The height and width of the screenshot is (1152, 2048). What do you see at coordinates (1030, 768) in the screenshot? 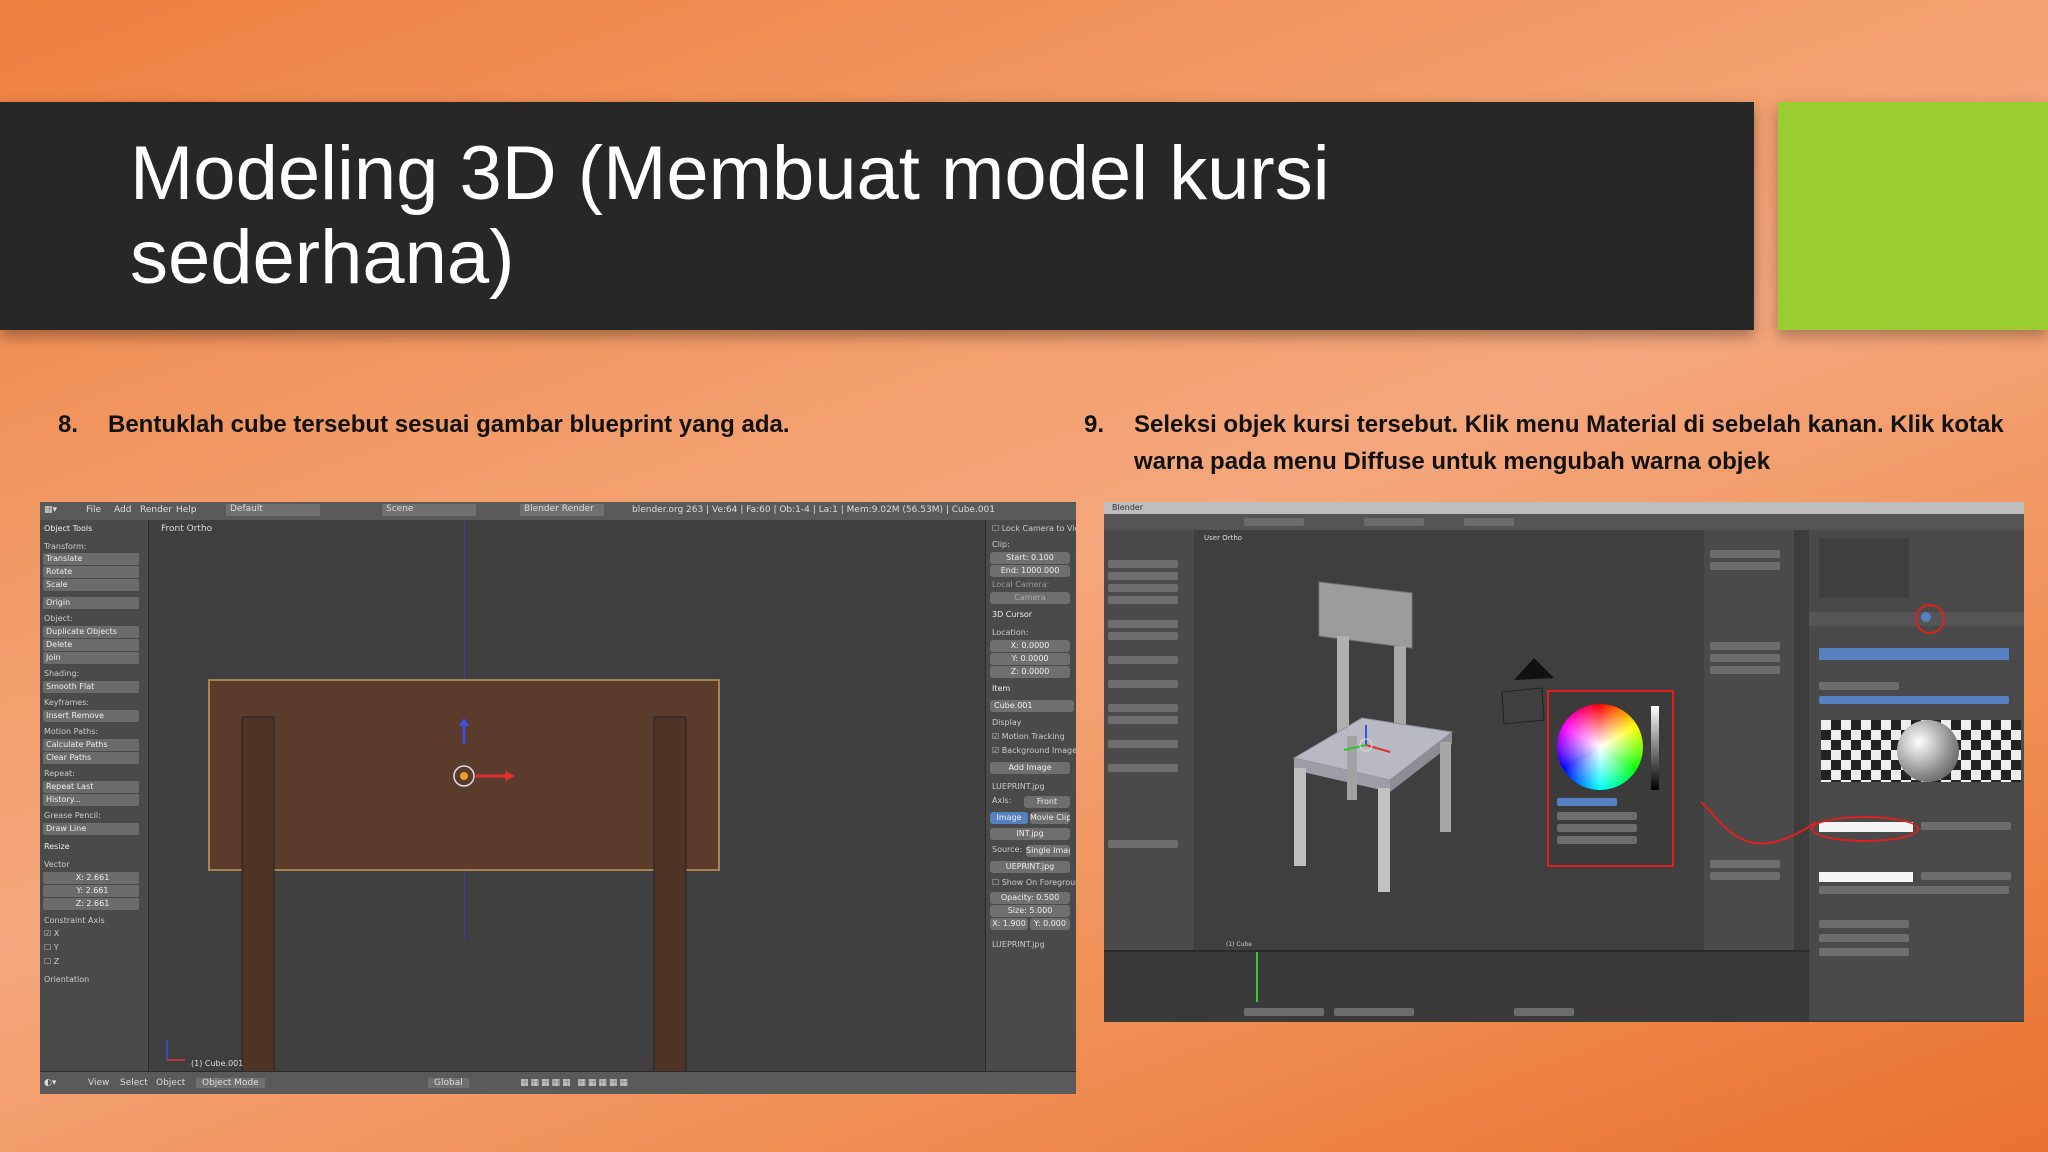
I see `add-image-button: Add Image` at bounding box center [1030, 768].